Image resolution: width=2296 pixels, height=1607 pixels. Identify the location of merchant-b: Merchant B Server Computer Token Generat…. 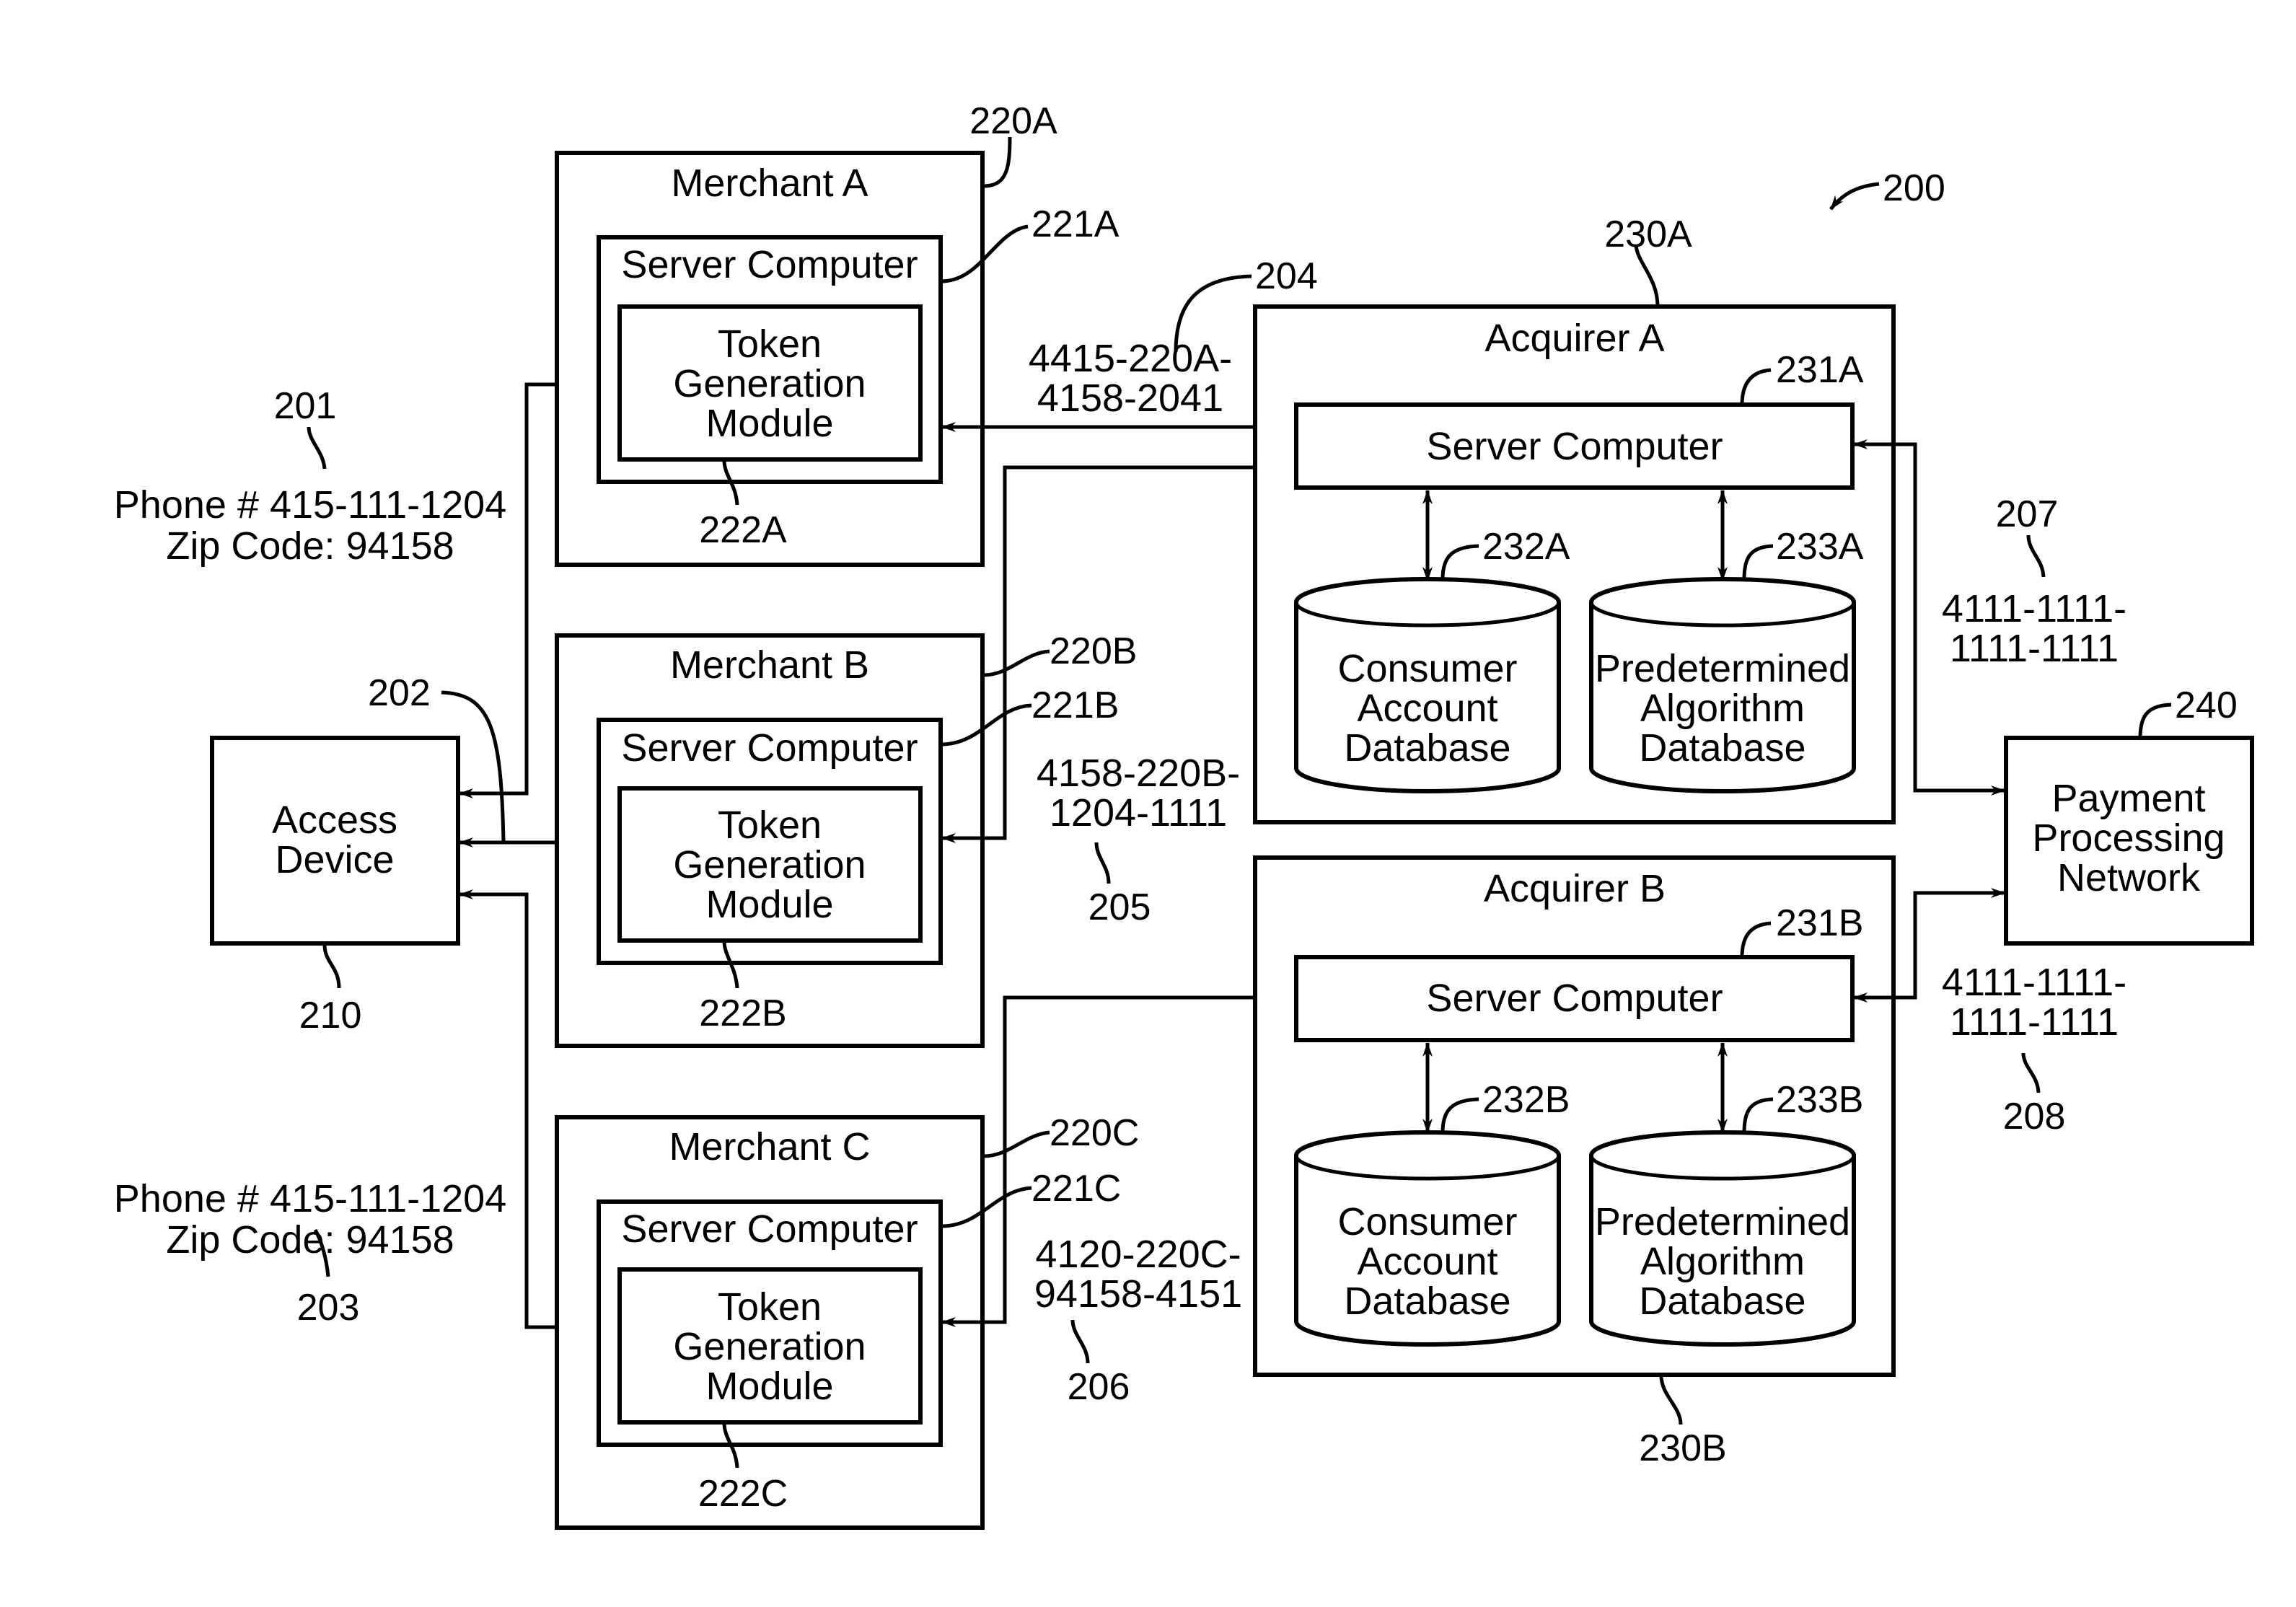
(846, 839).